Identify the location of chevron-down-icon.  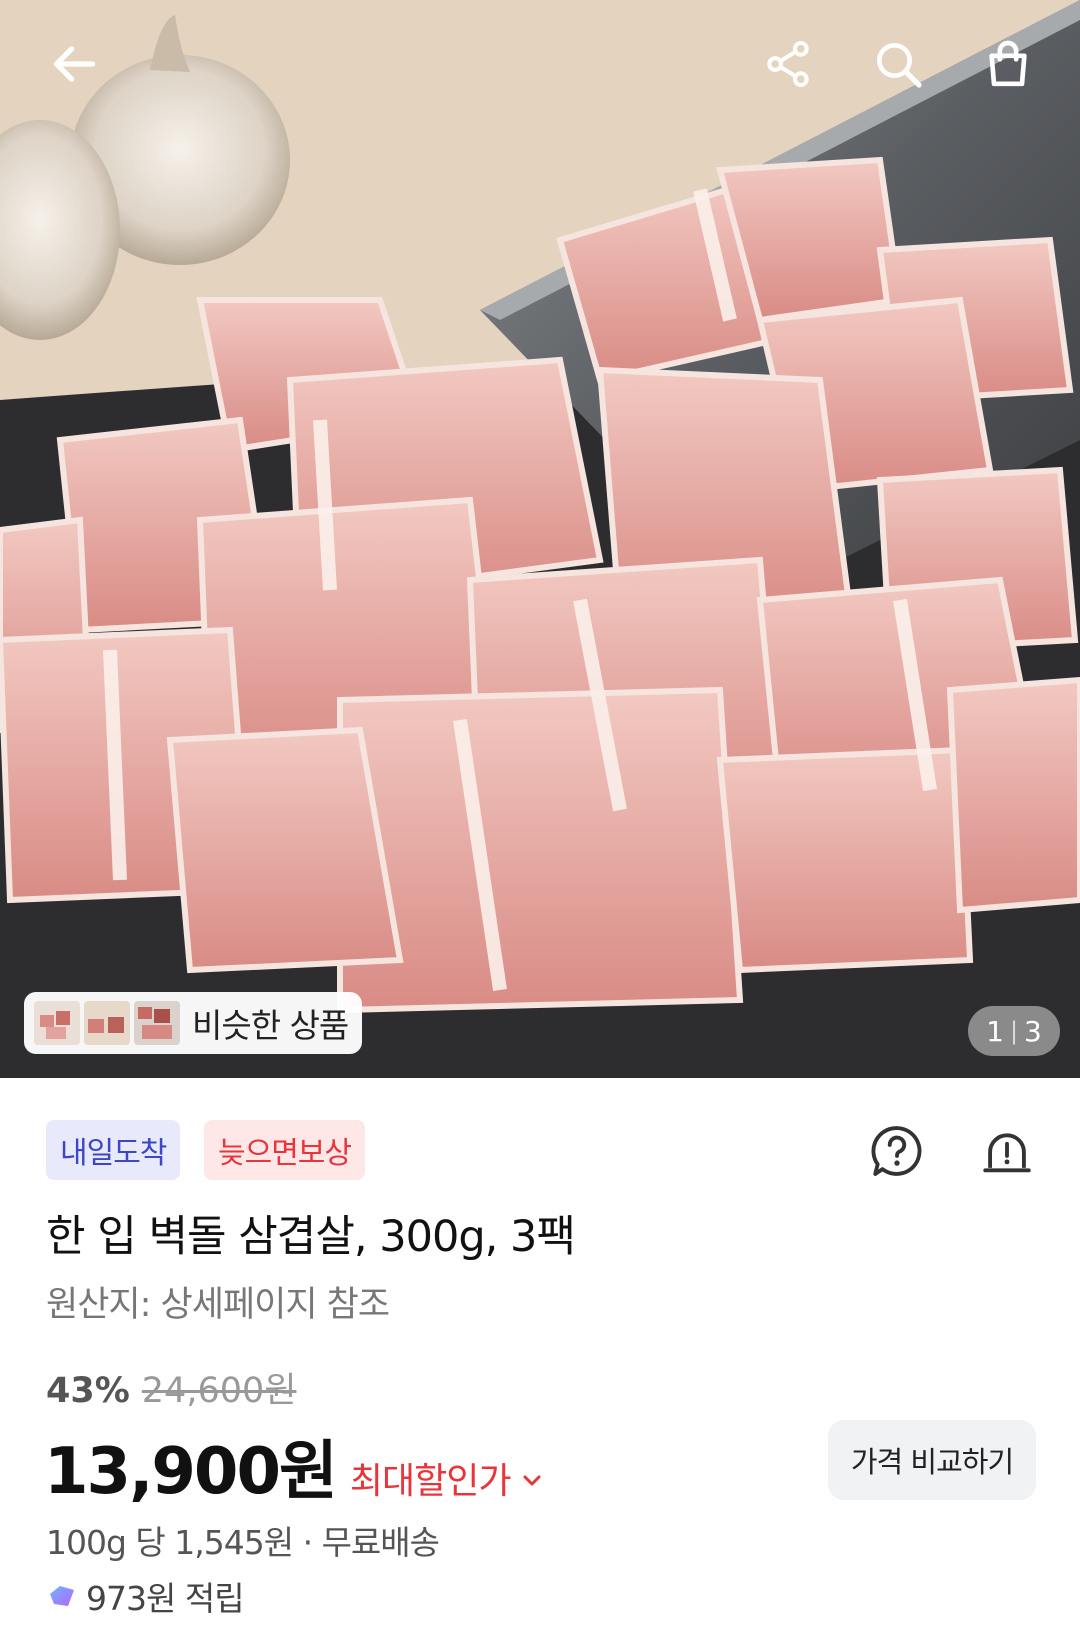
(532, 1480).